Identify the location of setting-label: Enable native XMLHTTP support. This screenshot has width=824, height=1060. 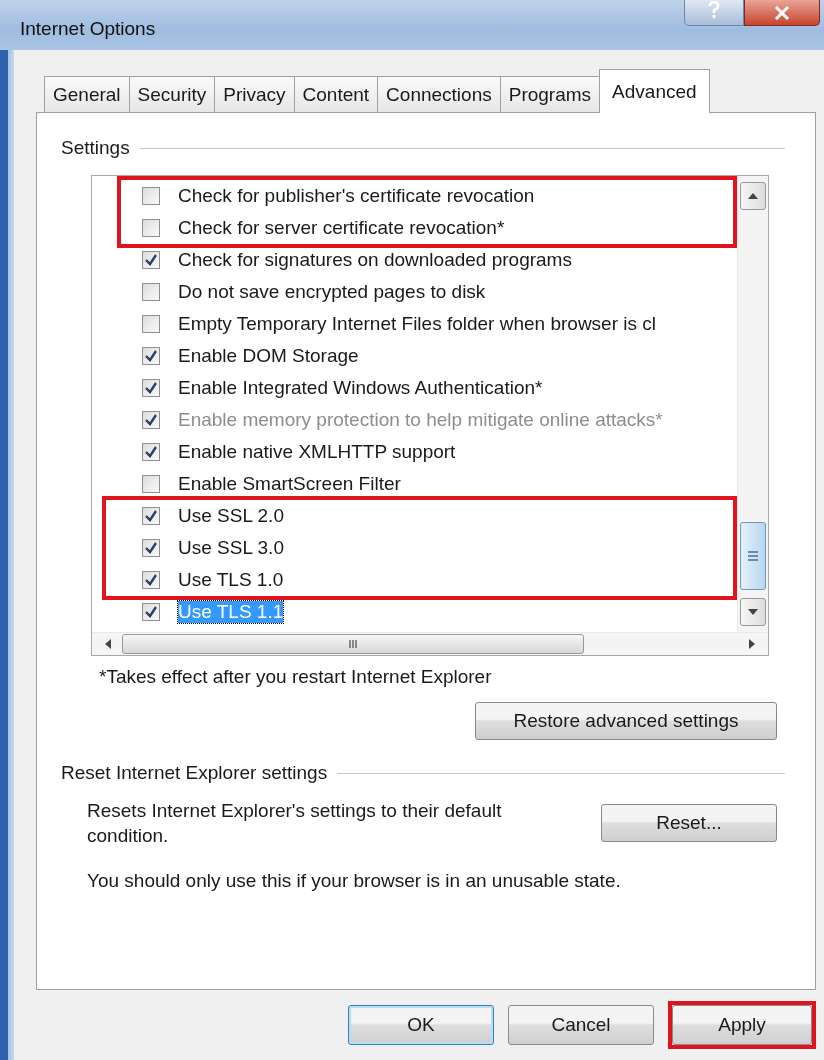
(317, 452).